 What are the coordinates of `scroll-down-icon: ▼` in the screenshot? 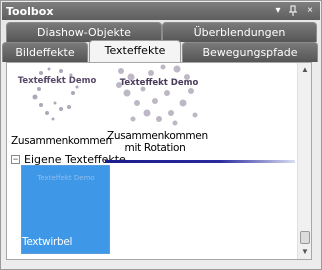 It's located at (305, 251).